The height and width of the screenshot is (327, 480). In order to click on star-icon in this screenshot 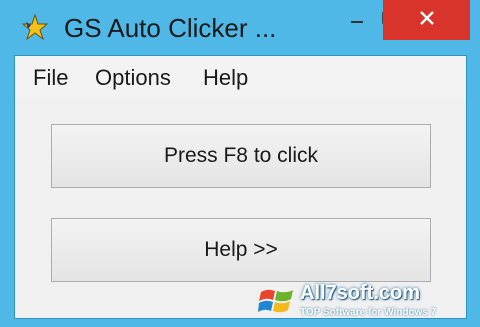, I will do `click(35, 27)`.